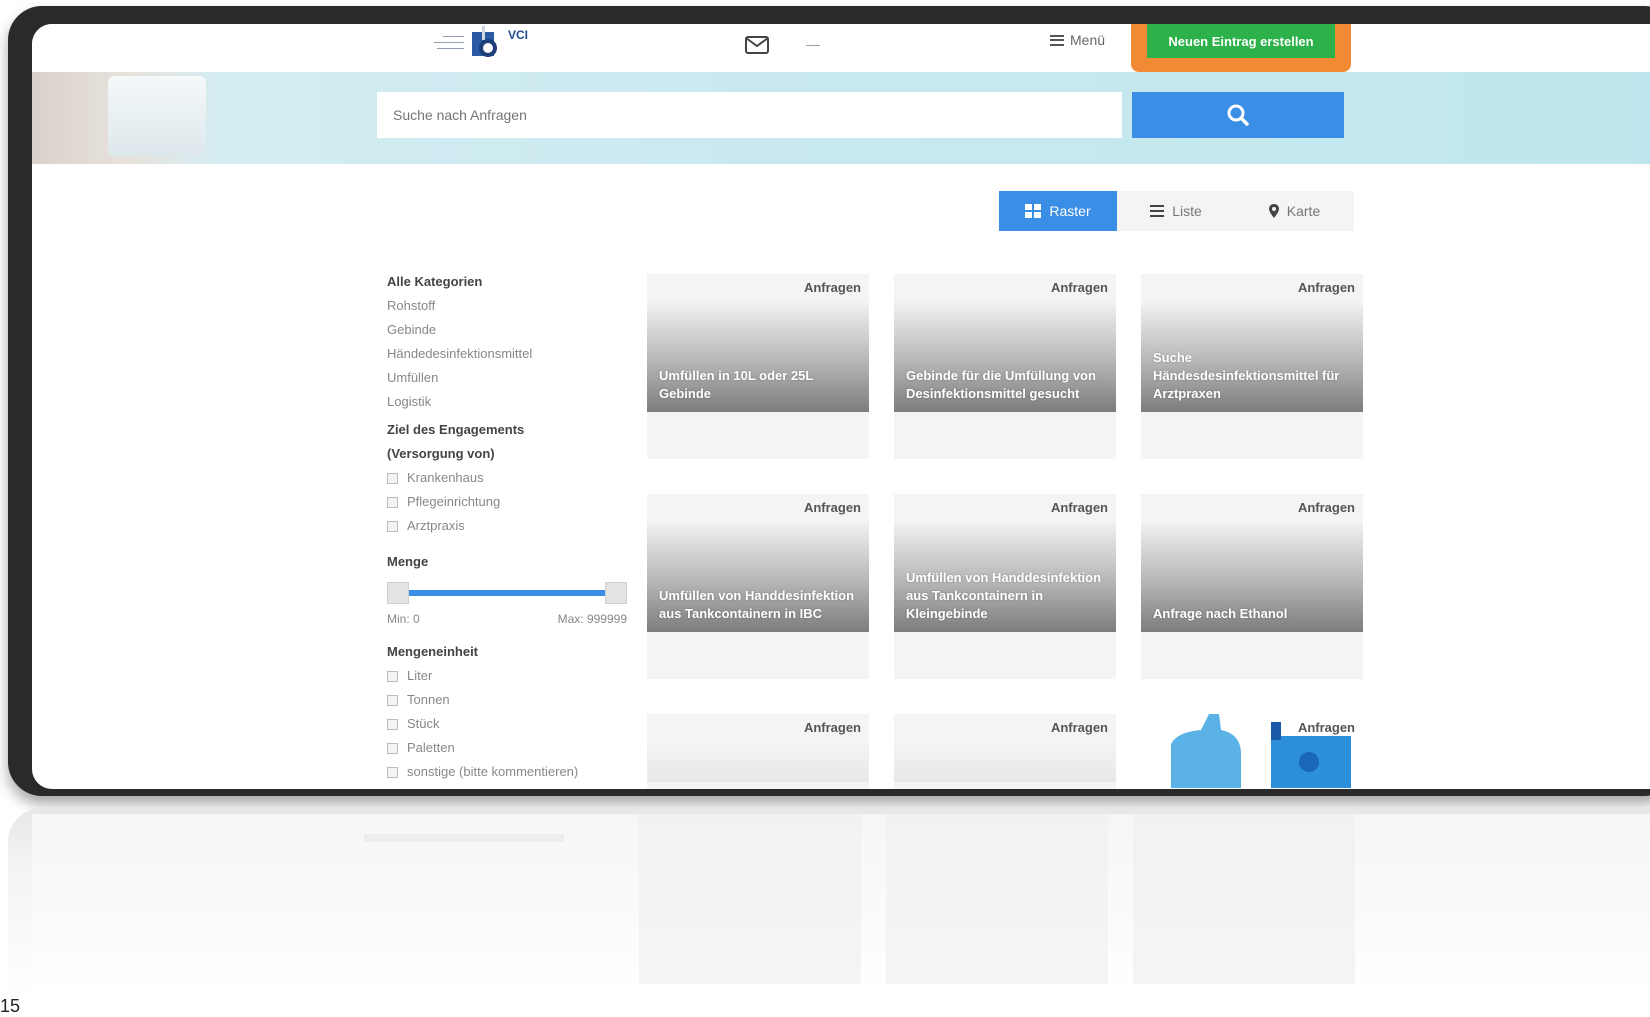  Describe the element at coordinates (757, 45) in the screenshot. I see `mail-icon` at that location.